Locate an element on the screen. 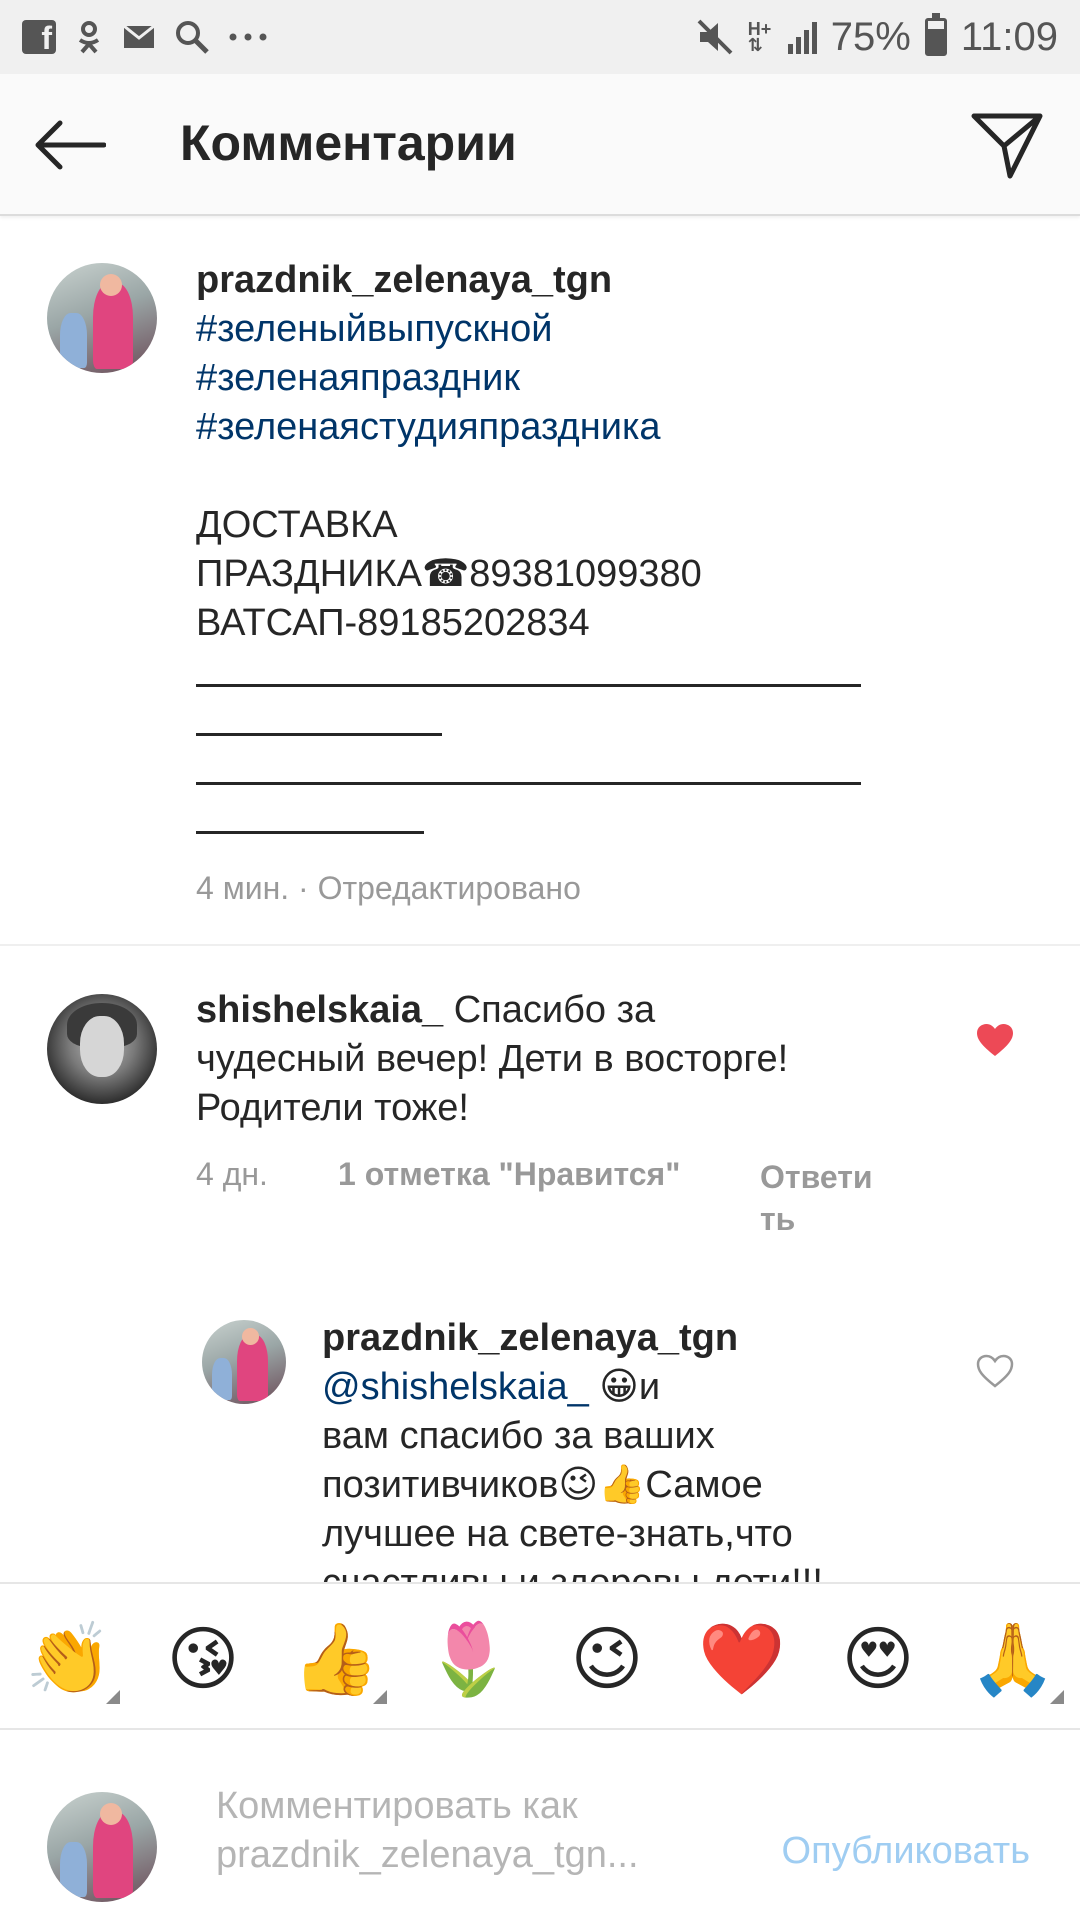 This screenshot has height=1920, width=1080. top-app-bar: Комментарии is located at coordinates (540, 145).